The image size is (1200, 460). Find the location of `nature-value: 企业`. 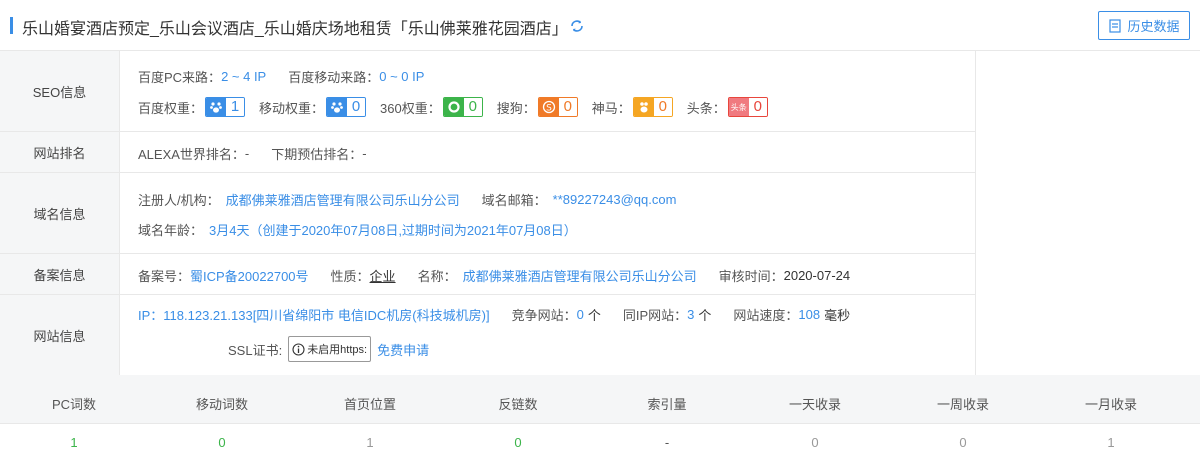

nature-value: 企业 is located at coordinates (383, 275).